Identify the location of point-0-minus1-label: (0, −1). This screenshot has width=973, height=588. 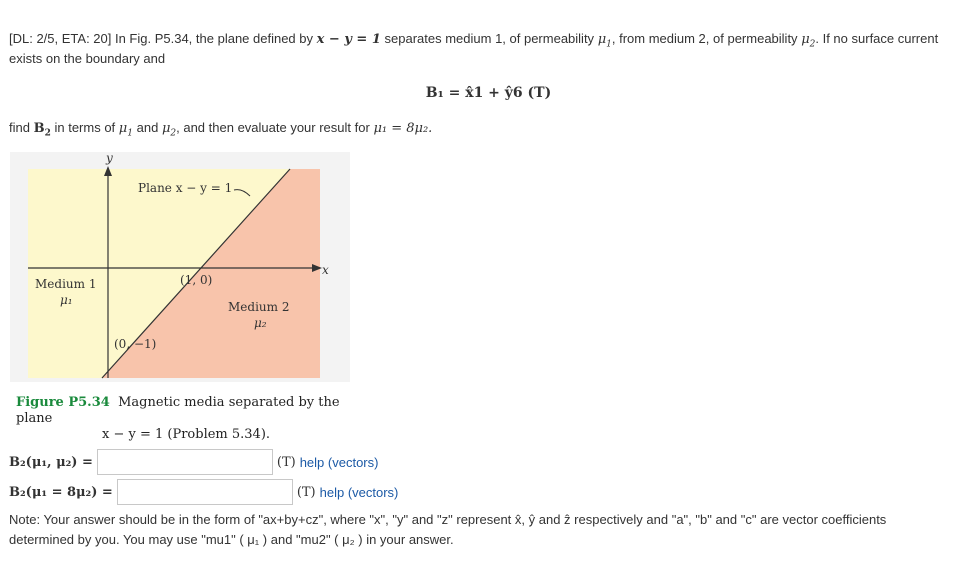
(135, 344).